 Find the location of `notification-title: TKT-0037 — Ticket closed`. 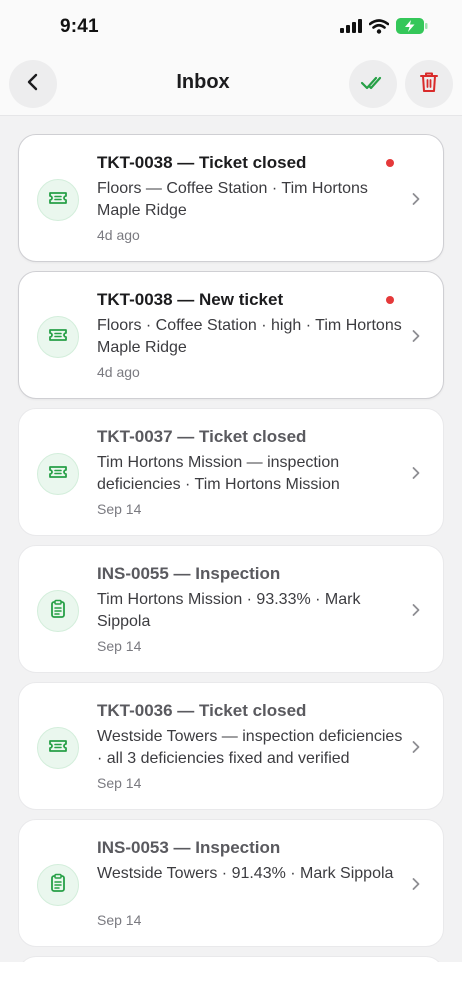

notification-title: TKT-0037 — Ticket closed is located at coordinates (202, 436).